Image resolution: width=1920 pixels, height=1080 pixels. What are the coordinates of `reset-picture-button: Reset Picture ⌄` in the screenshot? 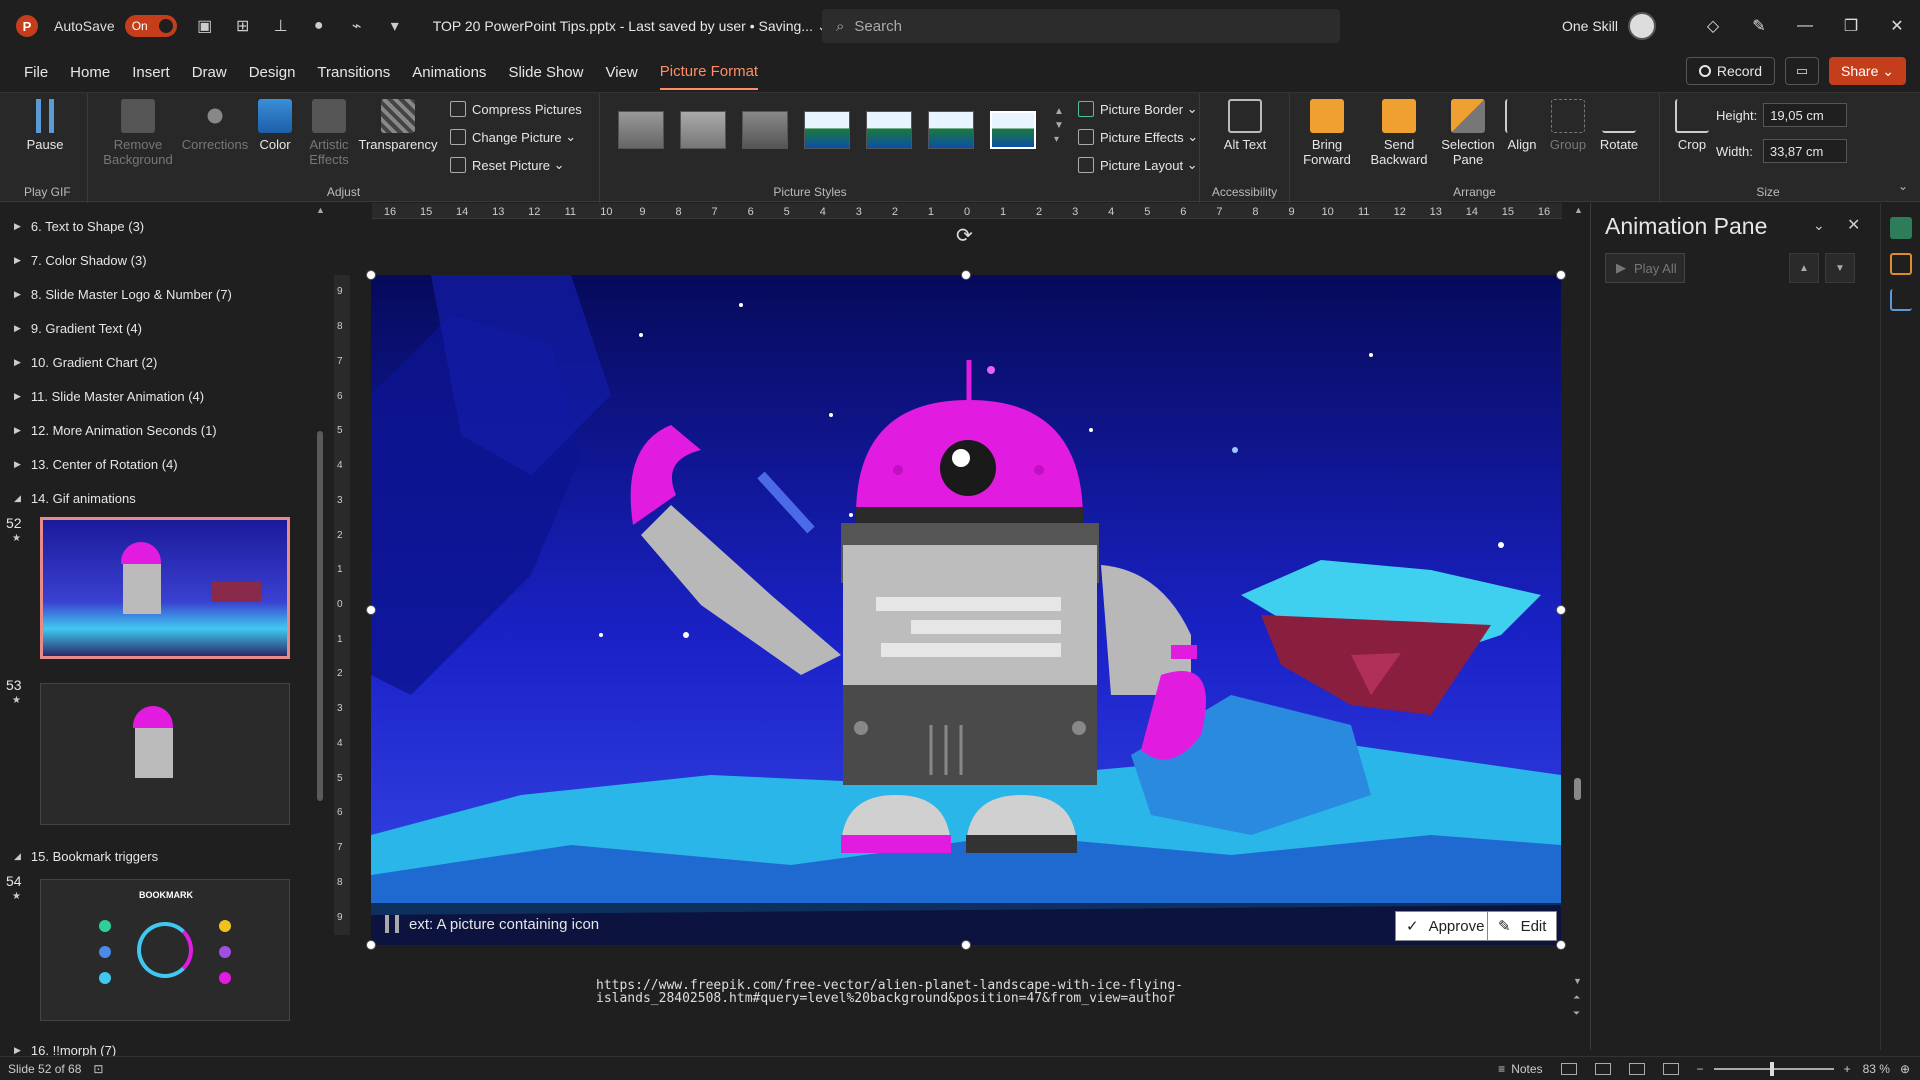 It's located at (507, 165).